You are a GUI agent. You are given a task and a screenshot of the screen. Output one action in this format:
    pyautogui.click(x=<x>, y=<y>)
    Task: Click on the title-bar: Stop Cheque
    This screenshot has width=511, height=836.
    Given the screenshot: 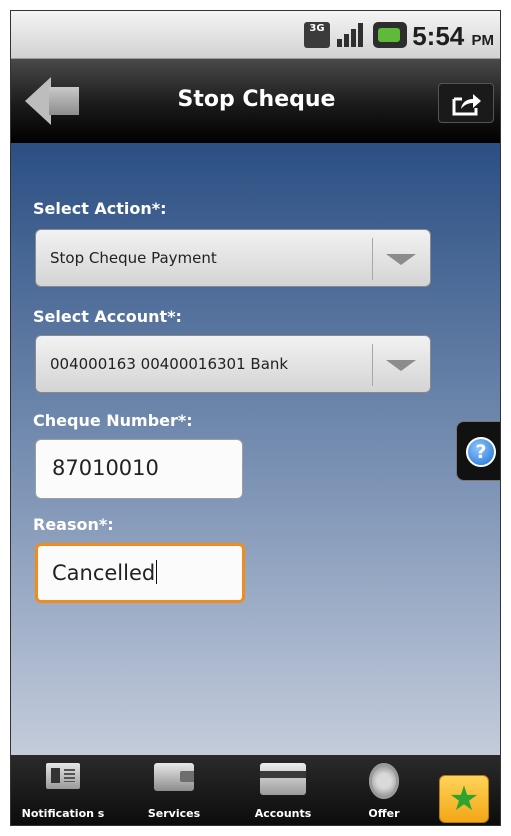 What is the action you would take?
    pyautogui.click(x=255, y=101)
    